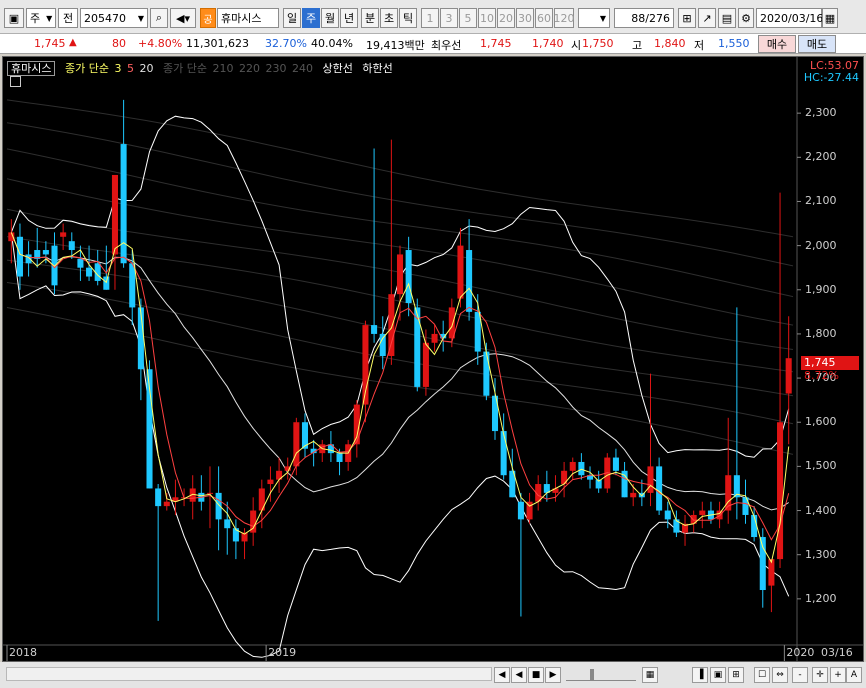 Image resolution: width=866 pixels, height=688 pixels. What do you see at coordinates (449, 18) in the screenshot?
I see `interval-3: 3` at bounding box center [449, 18].